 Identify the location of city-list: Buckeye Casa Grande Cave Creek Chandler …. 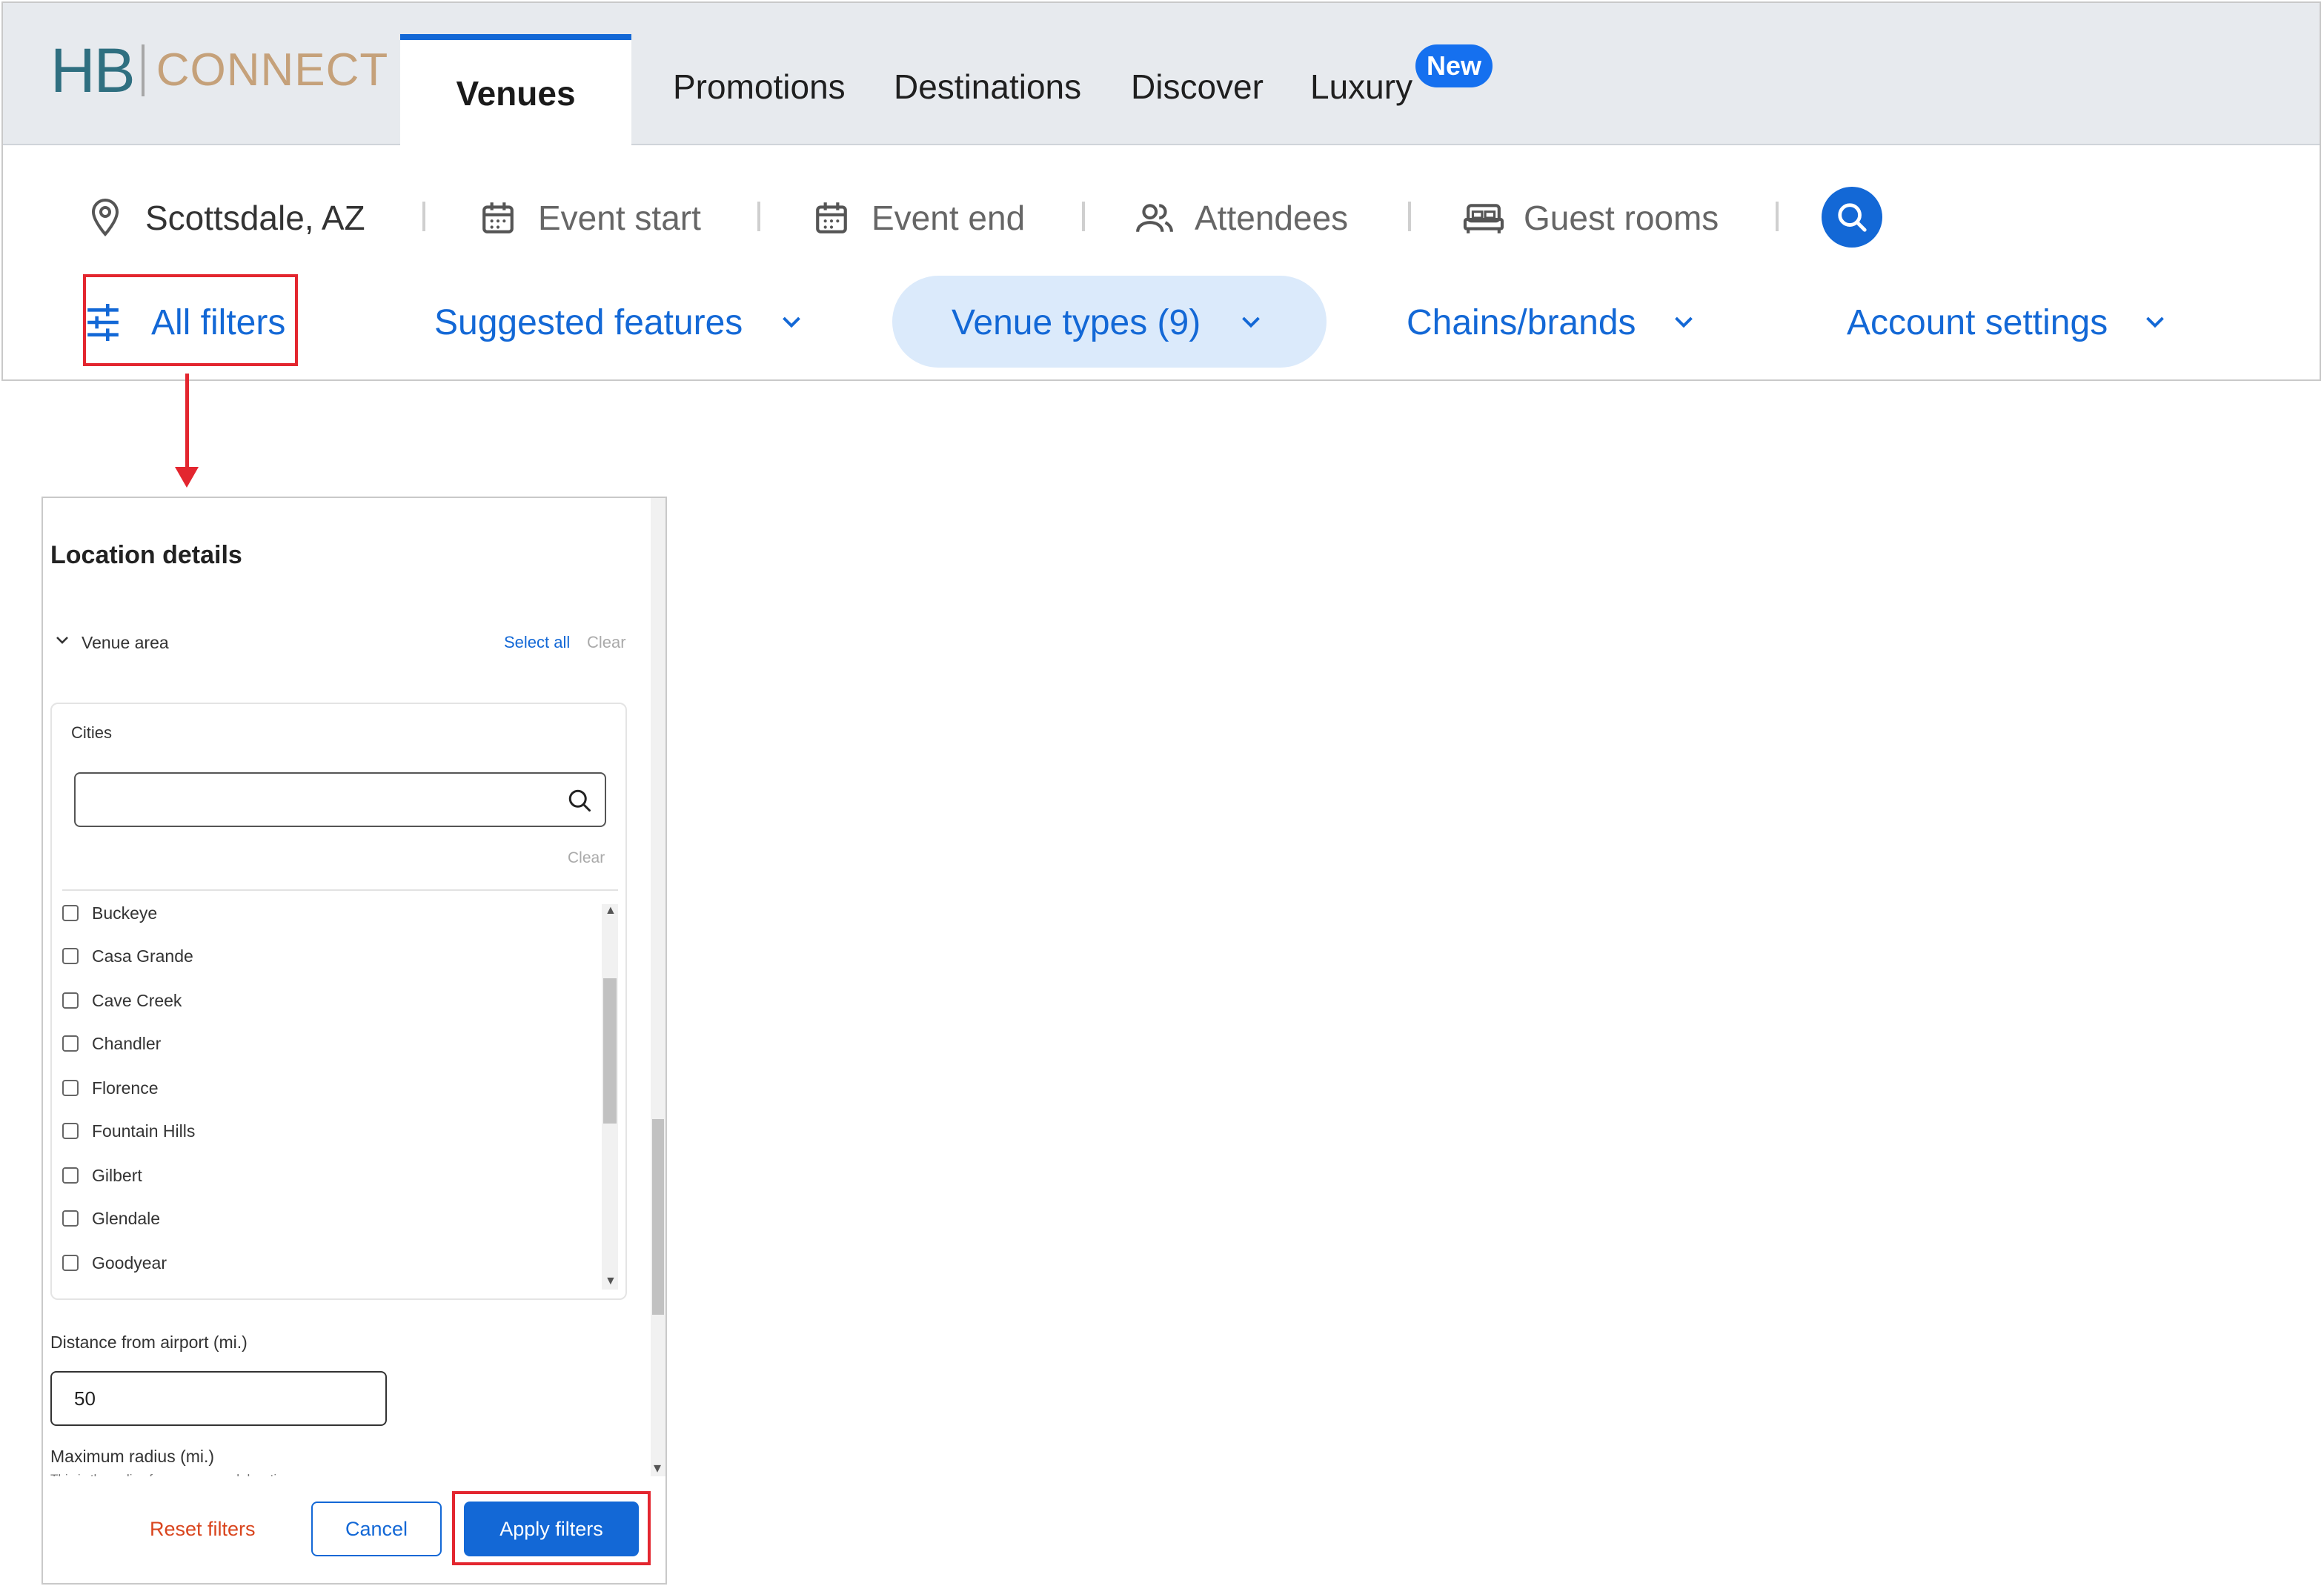
(333, 1095).